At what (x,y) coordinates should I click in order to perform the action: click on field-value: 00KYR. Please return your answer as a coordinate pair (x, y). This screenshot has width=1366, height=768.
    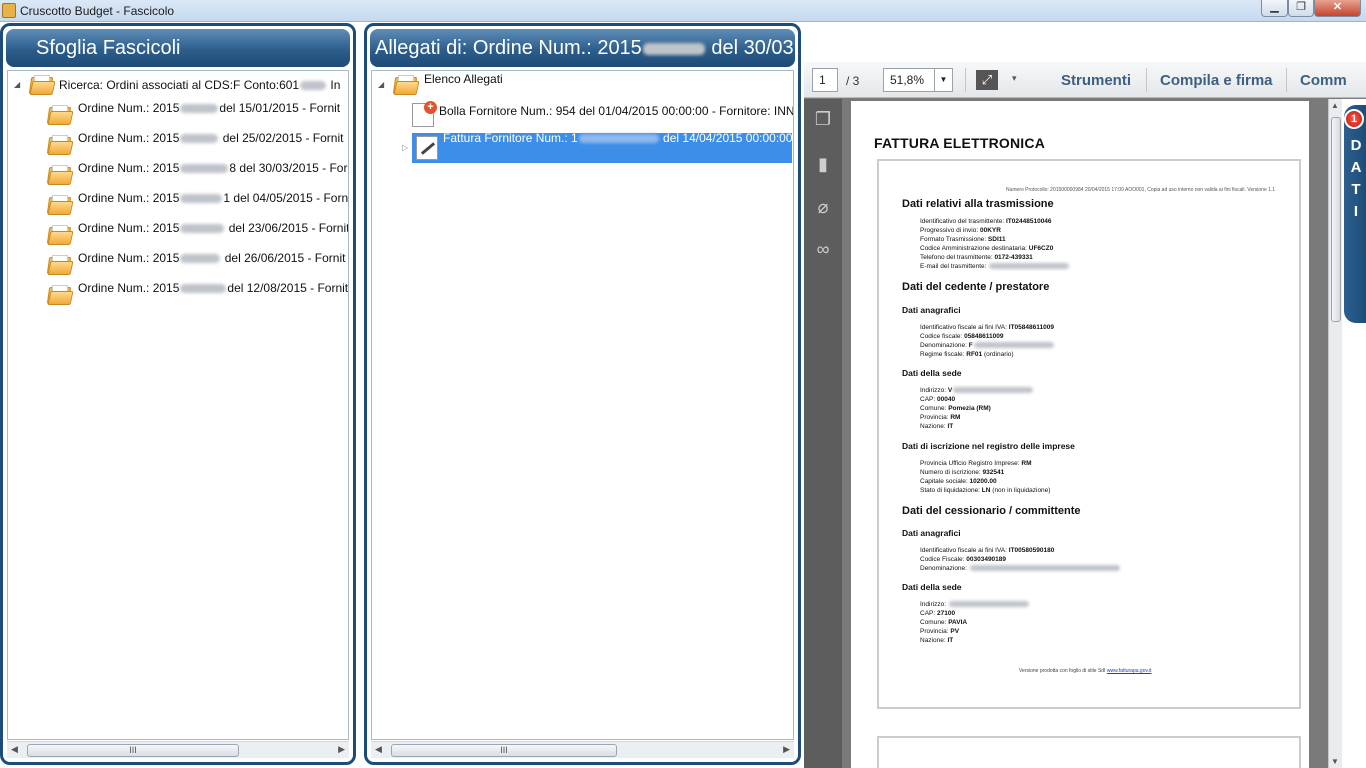
    Looking at the image, I should click on (990, 230).